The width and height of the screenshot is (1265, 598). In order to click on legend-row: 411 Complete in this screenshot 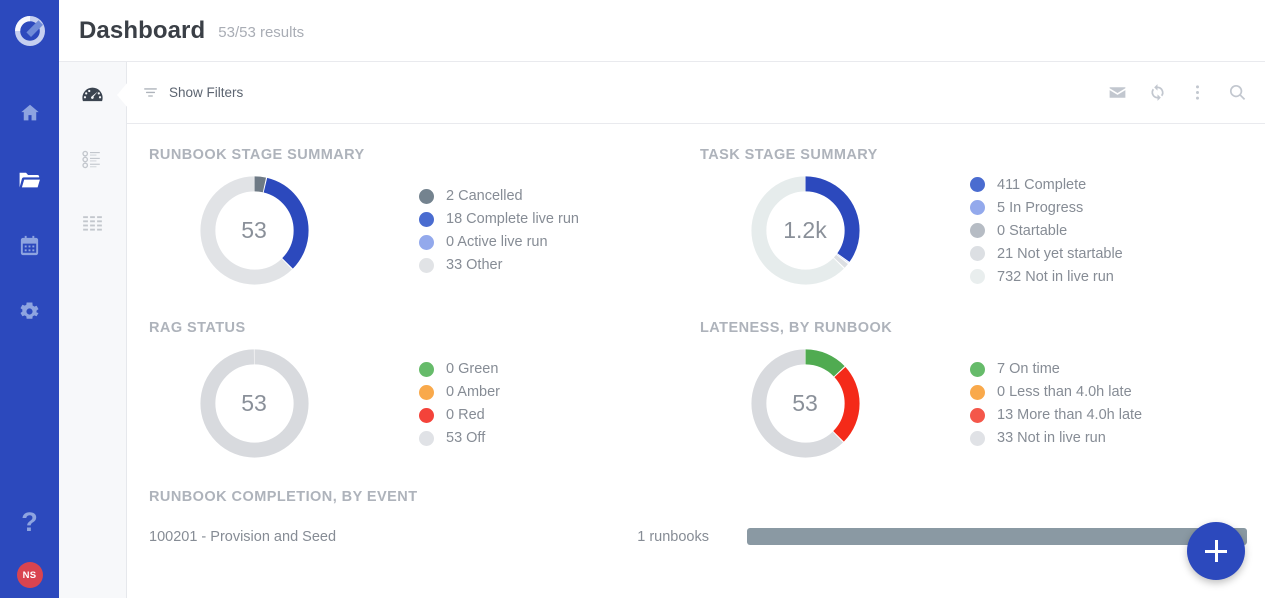, I will do `click(1046, 184)`.